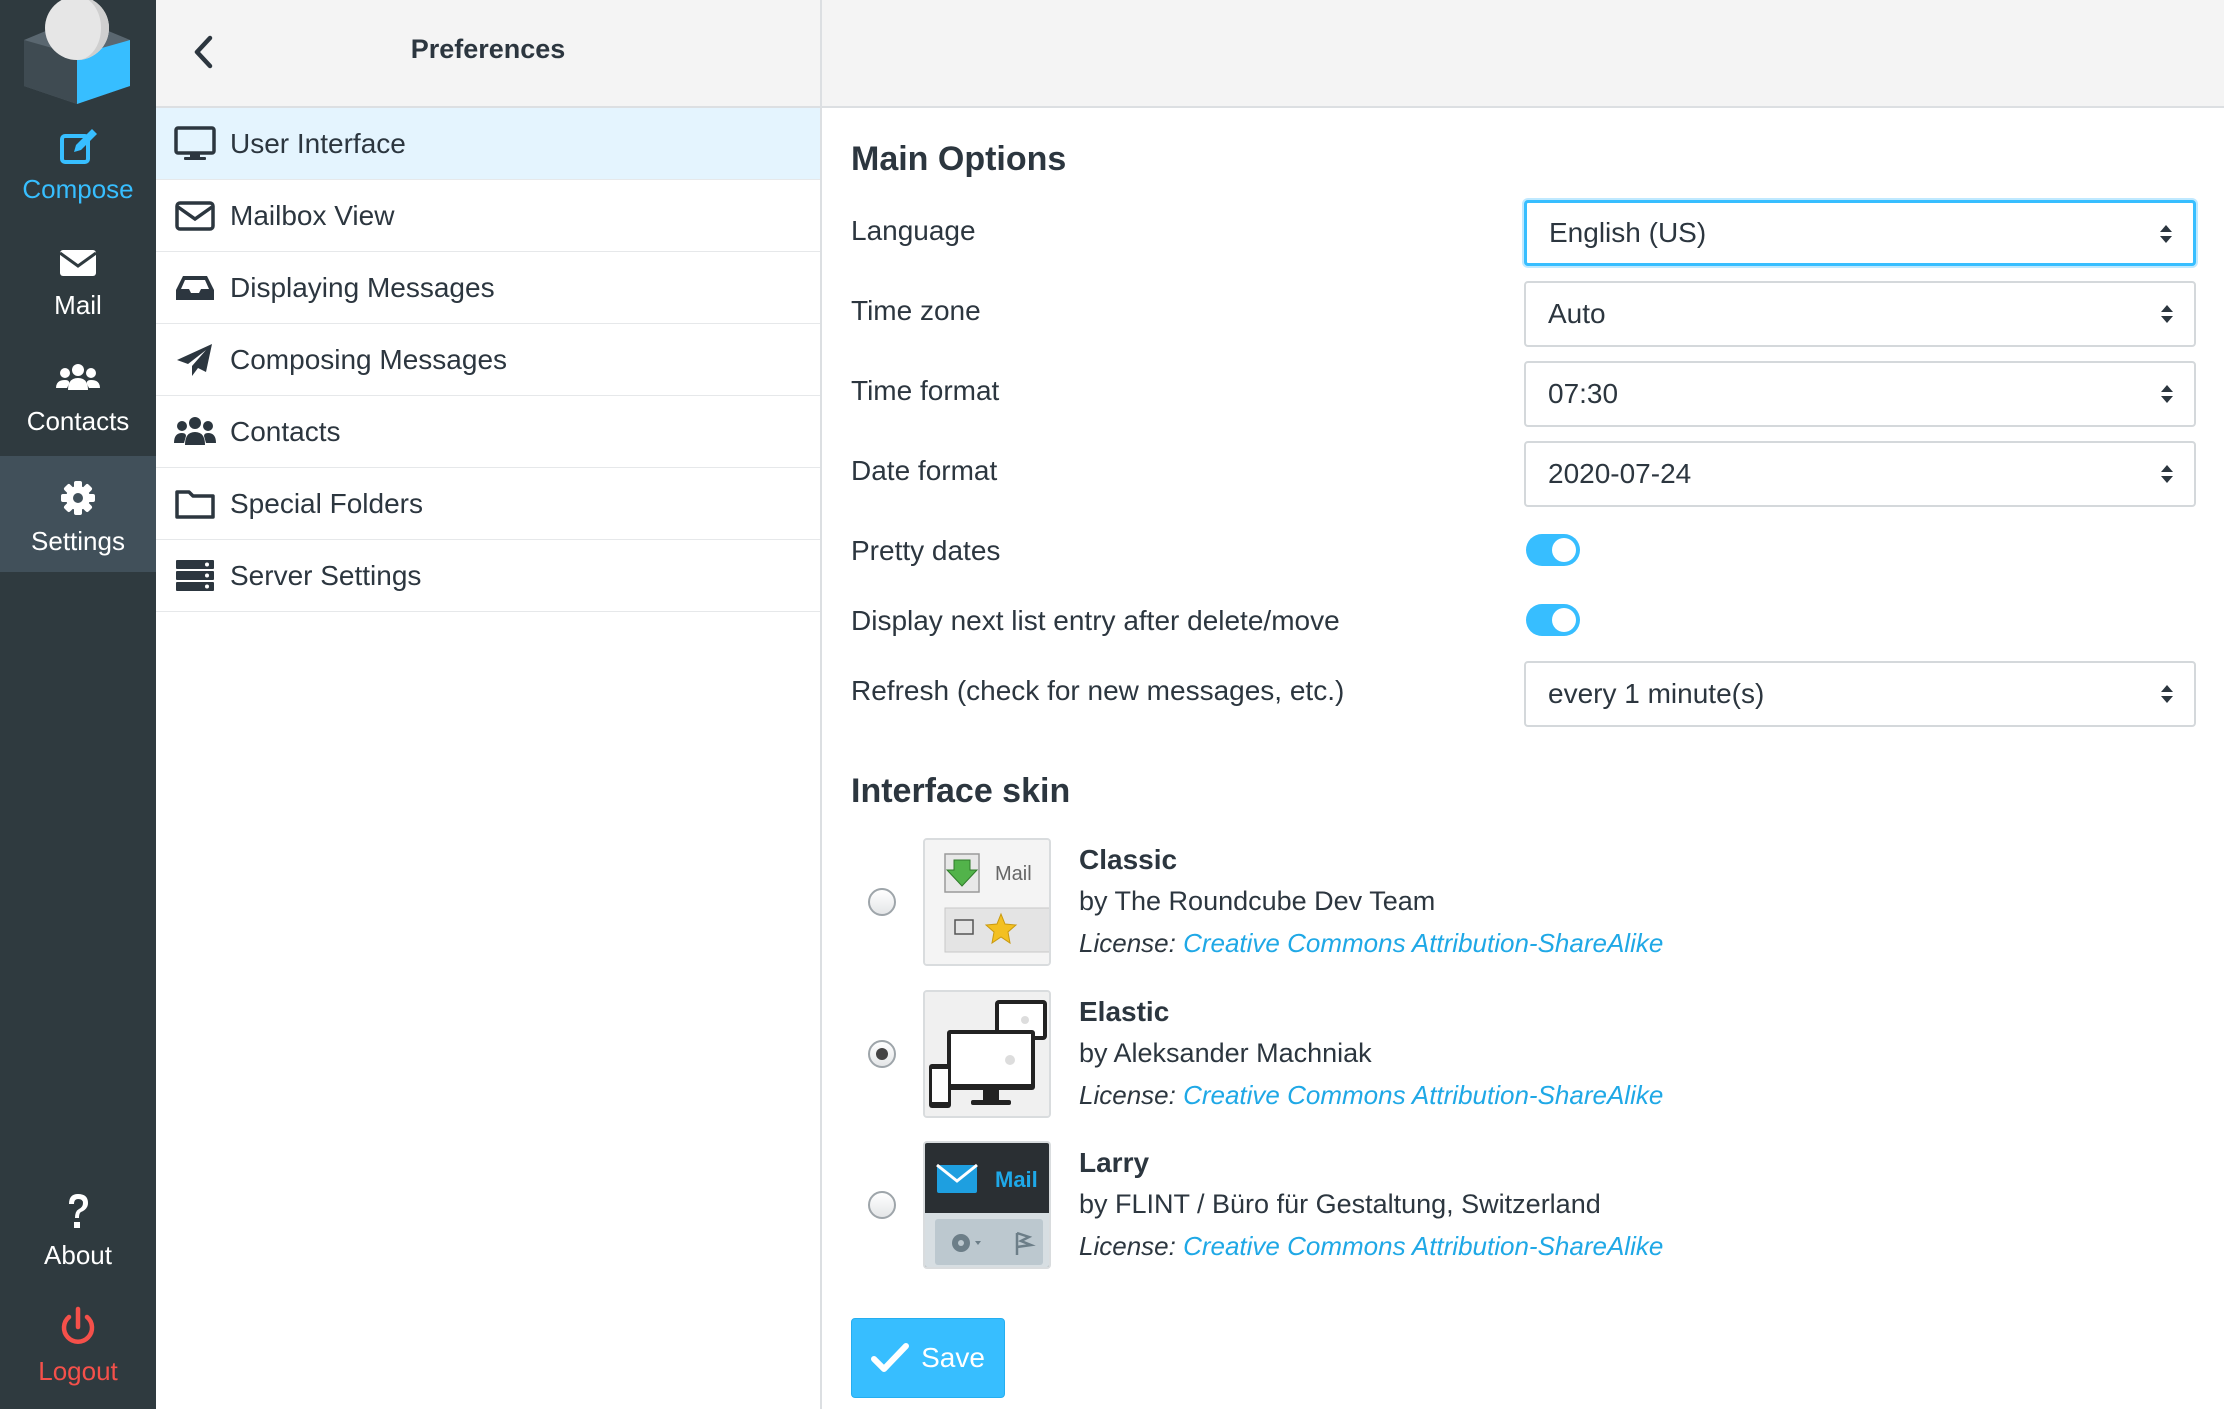 Image resolution: width=2224 pixels, height=1409 pixels. What do you see at coordinates (890, 1357) in the screenshot?
I see `checkmark-icon` at bounding box center [890, 1357].